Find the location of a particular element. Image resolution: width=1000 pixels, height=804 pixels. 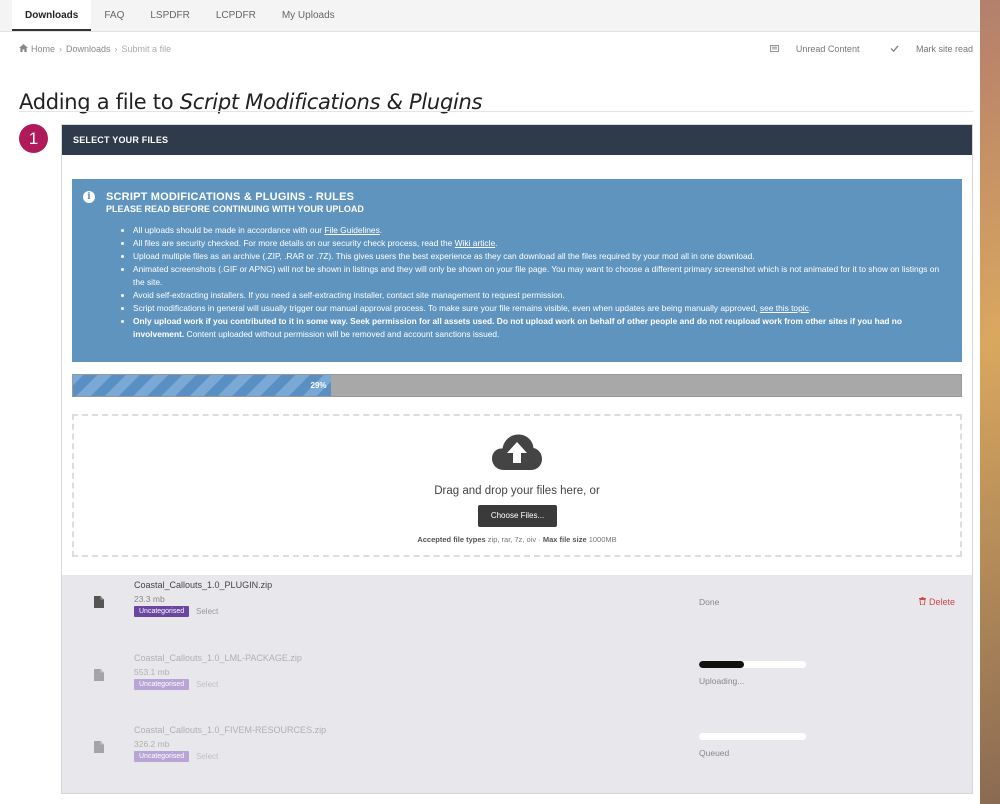

home-icon is located at coordinates (23, 49).